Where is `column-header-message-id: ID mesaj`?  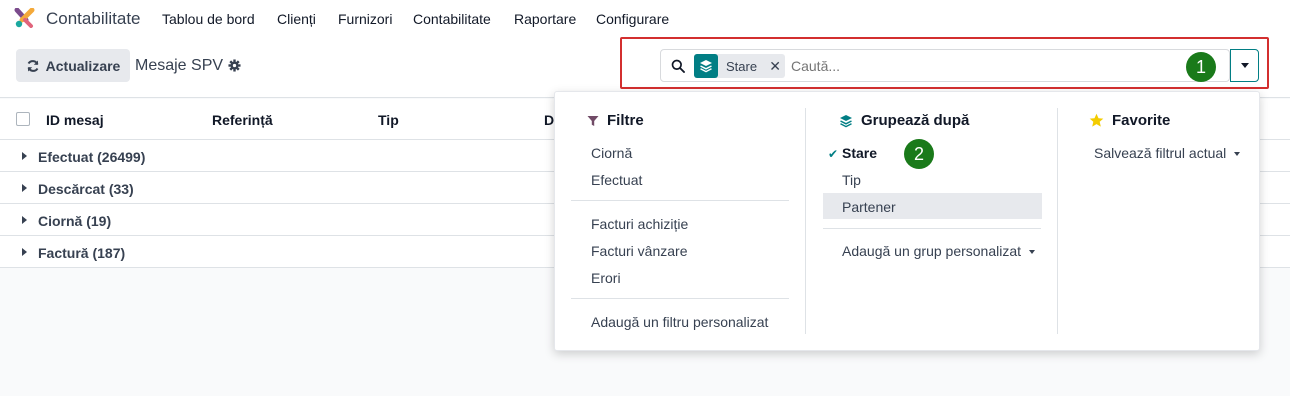 column-header-message-id: ID mesaj is located at coordinates (75, 120).